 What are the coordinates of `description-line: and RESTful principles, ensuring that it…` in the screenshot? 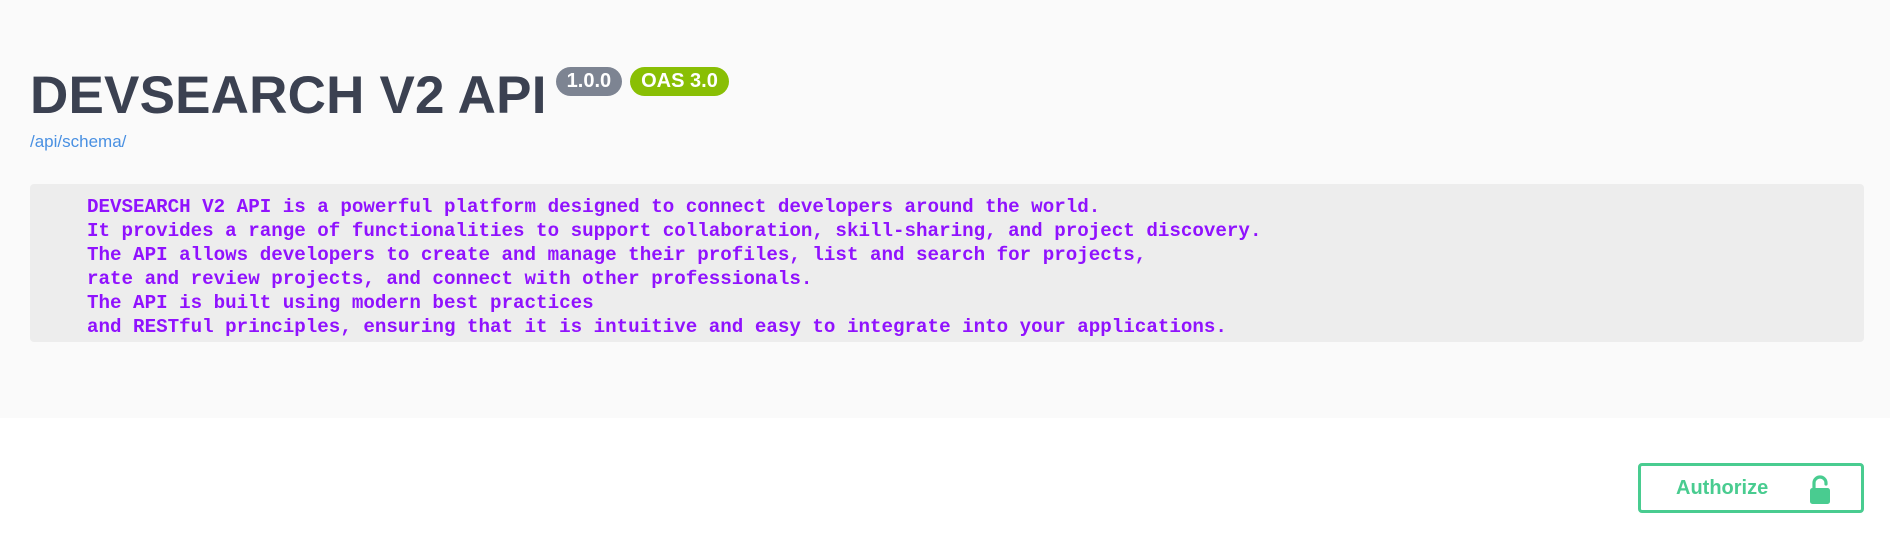 It's located at (657, 327).